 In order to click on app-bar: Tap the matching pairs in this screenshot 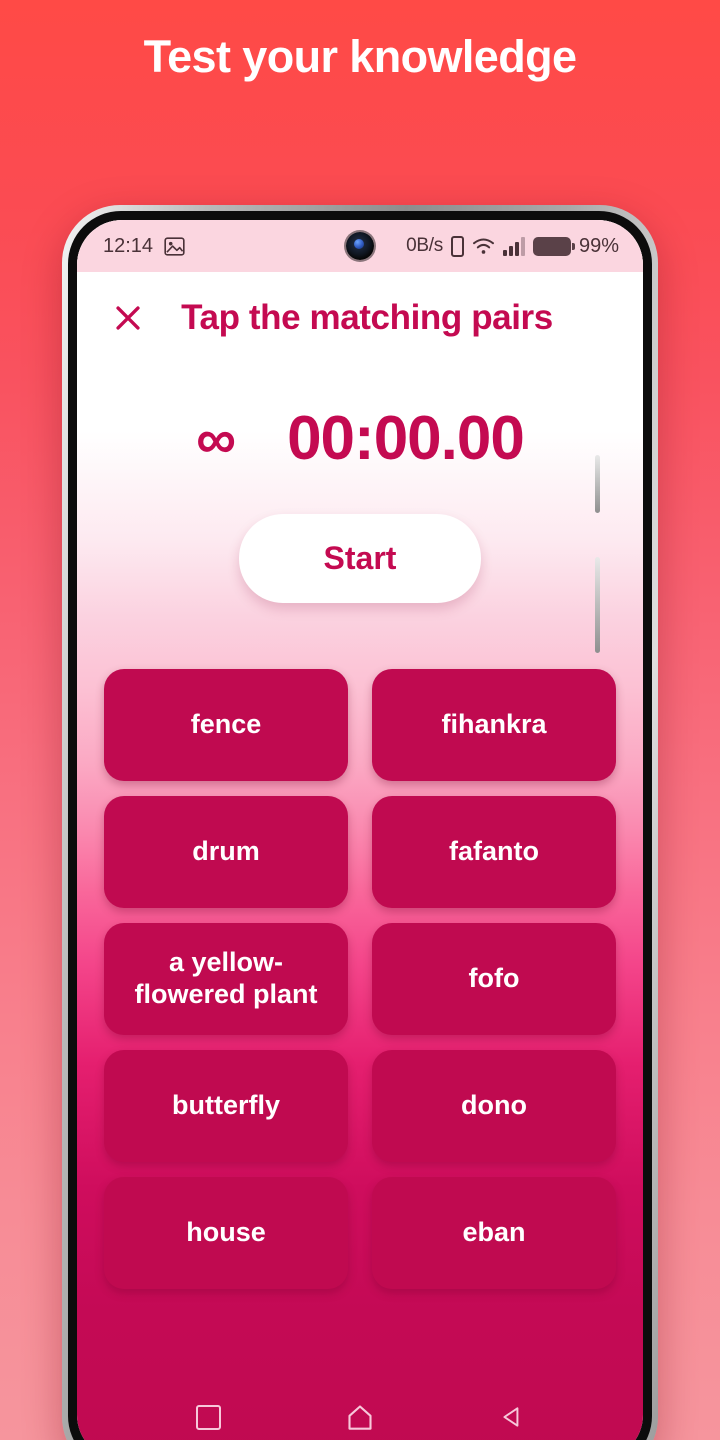, I will do `click(360, 318)`.